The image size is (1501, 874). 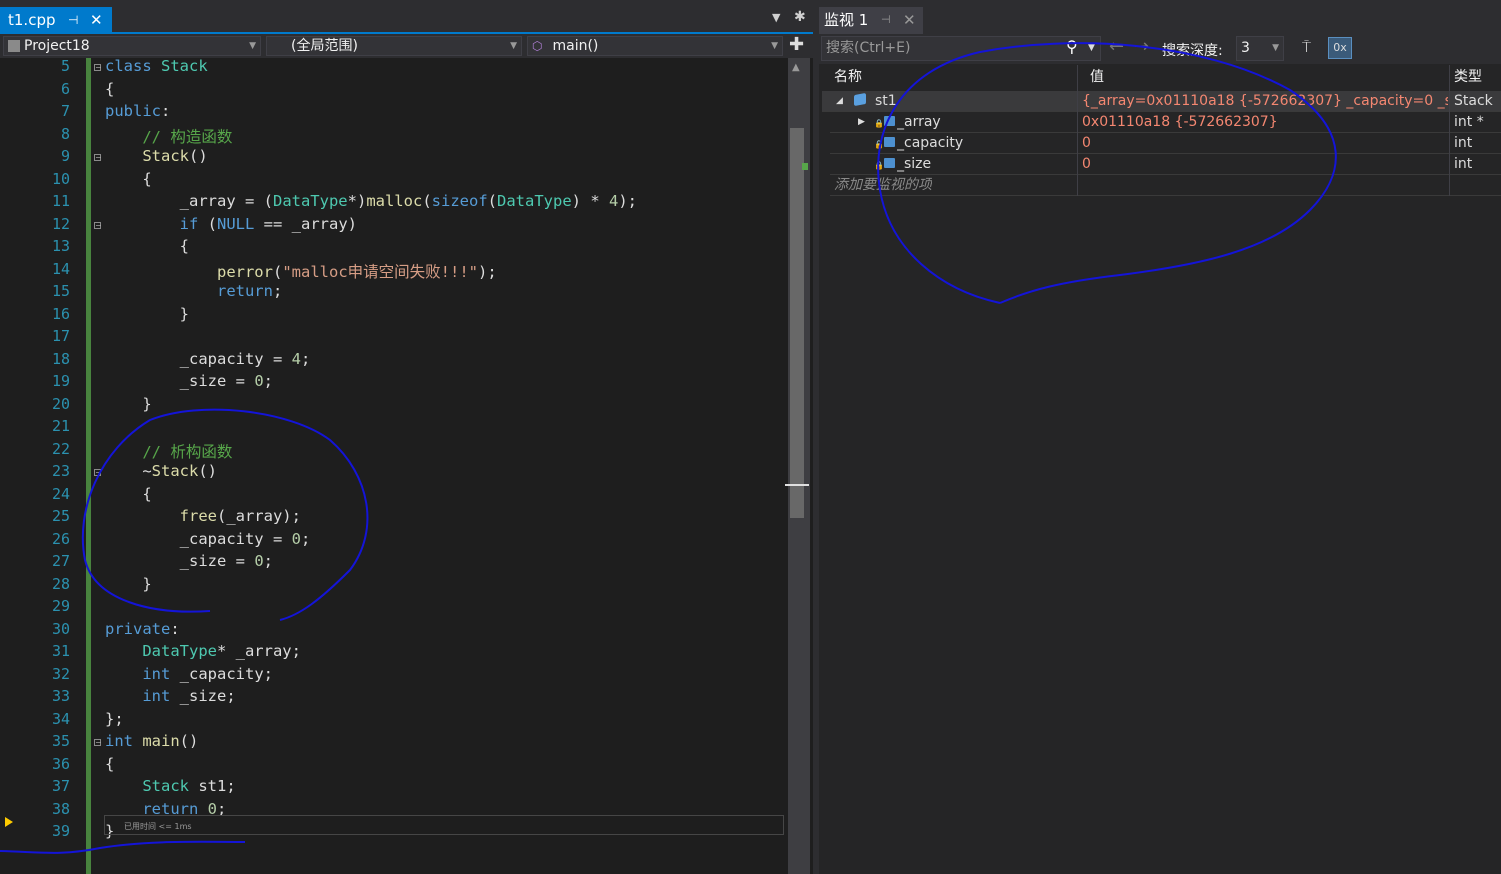 What do you see at coordinates (800, 17) in the screenshot?
I see `gear-icon: ✱` at bounding box center [800, 17].